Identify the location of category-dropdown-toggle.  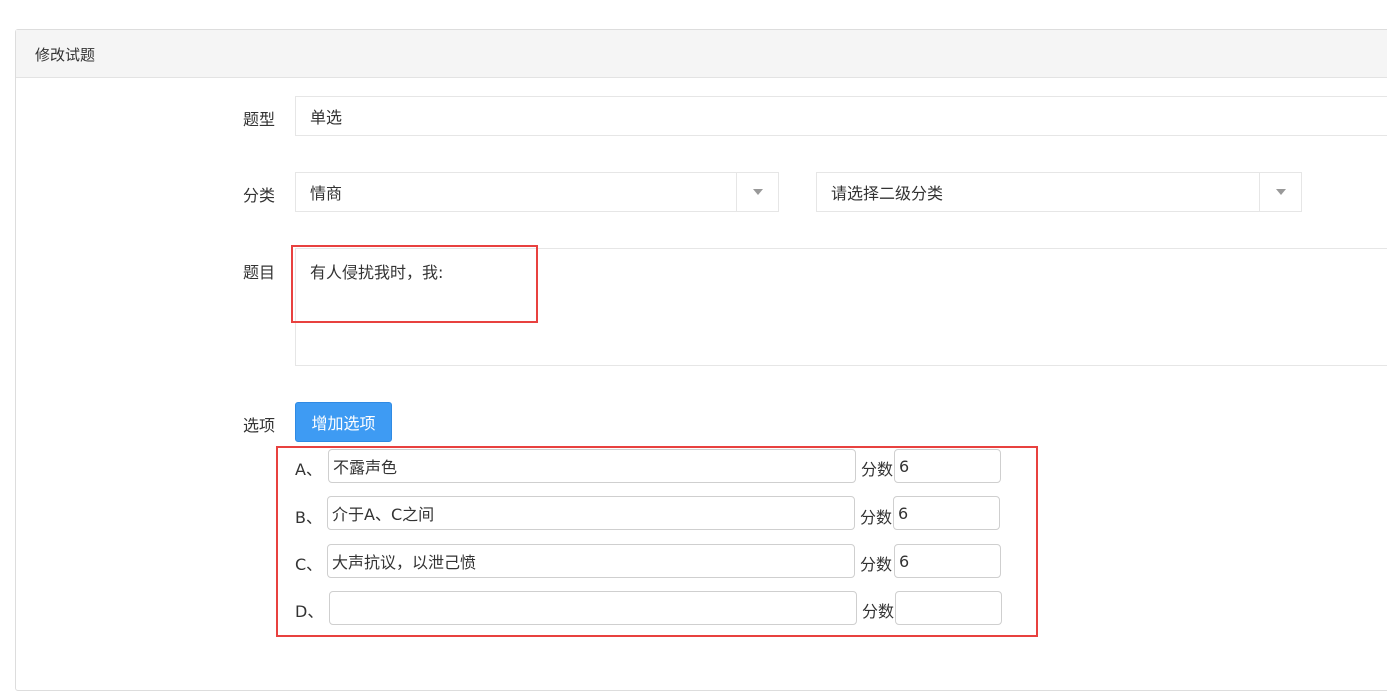
(757, 192).